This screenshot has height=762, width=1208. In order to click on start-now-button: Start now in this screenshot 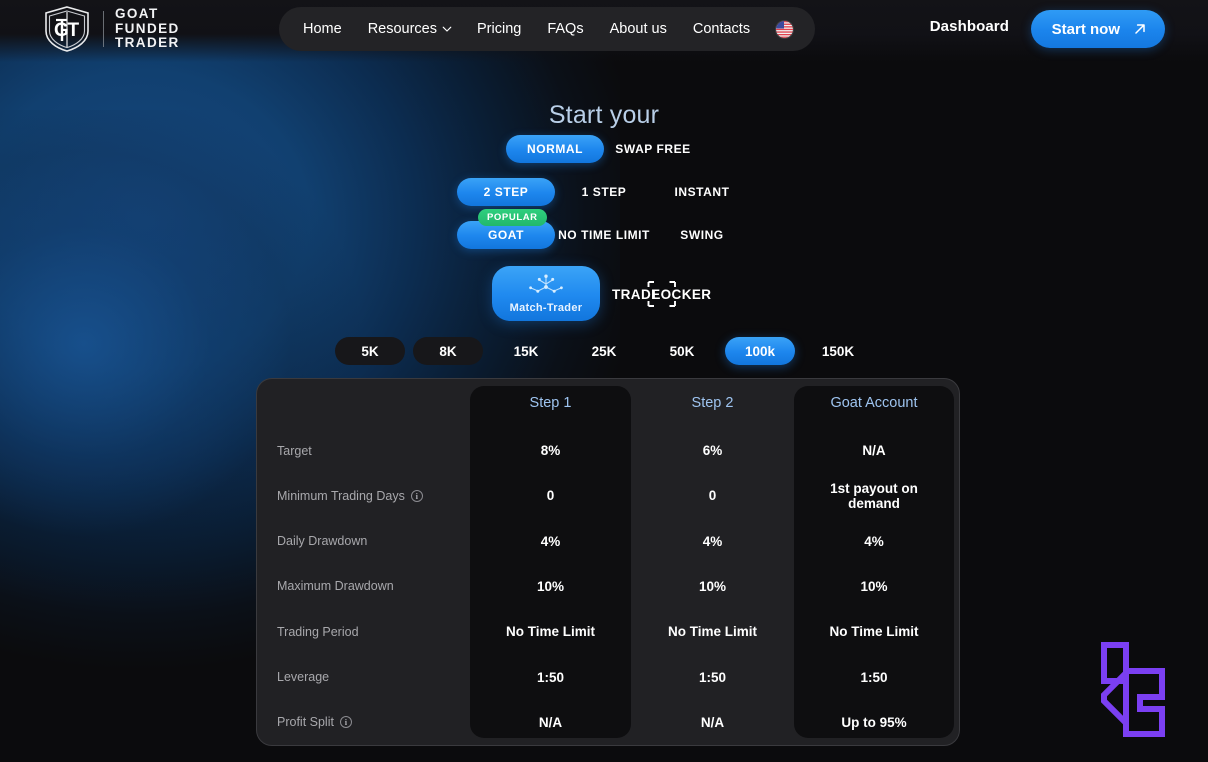, I will do `click(1097, 29)`.